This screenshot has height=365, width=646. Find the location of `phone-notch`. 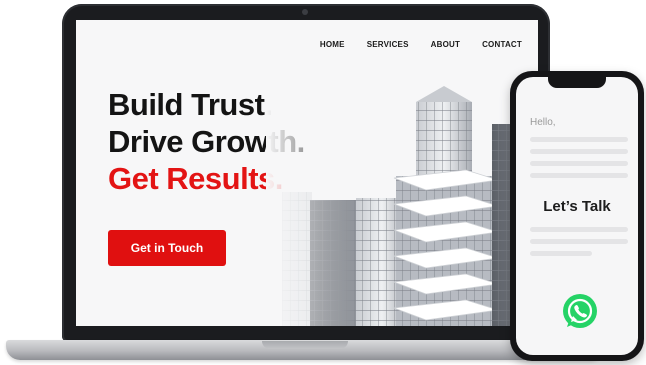

phone-notch is located at coordinates (577, 82).